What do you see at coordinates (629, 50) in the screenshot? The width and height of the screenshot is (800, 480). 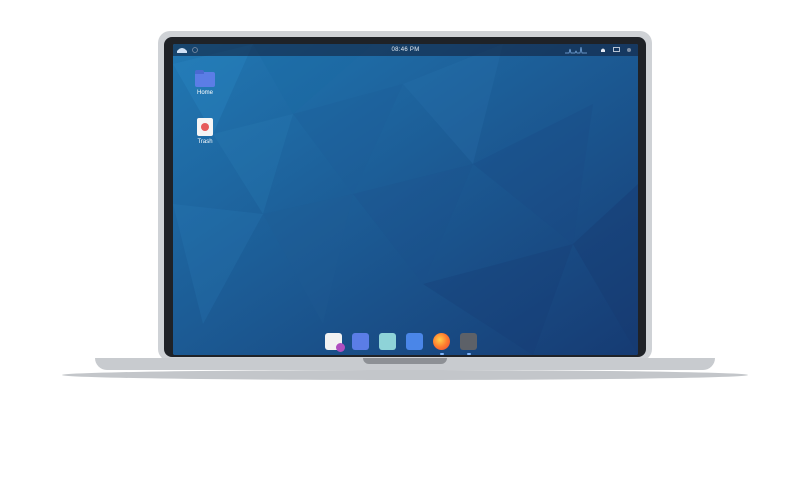 I see `settings-icon` at bounding box center [629, 50].